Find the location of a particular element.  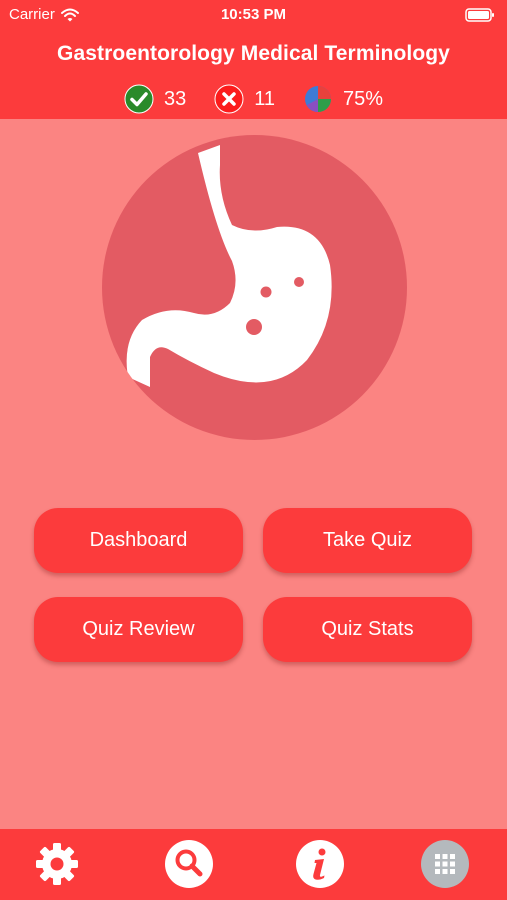

grid-icon is located at coordinates (445, 864).